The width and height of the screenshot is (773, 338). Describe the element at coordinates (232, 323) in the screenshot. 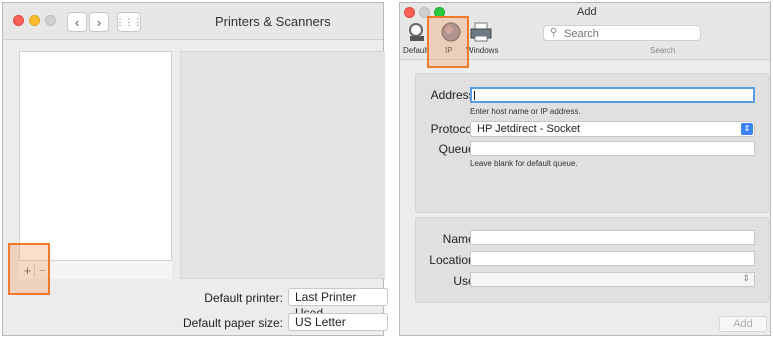

I see `default-paper-label: Default paper size:` at that location.